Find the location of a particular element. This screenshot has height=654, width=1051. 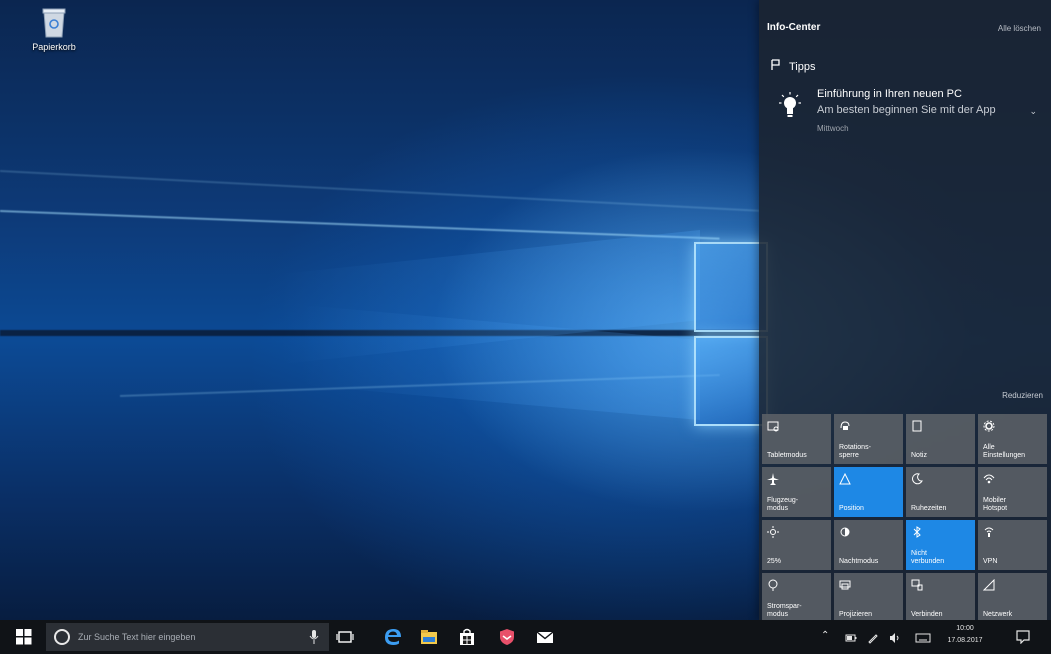

quick-action-tile: Stromspar- modus is located at coordinates (796, 598).